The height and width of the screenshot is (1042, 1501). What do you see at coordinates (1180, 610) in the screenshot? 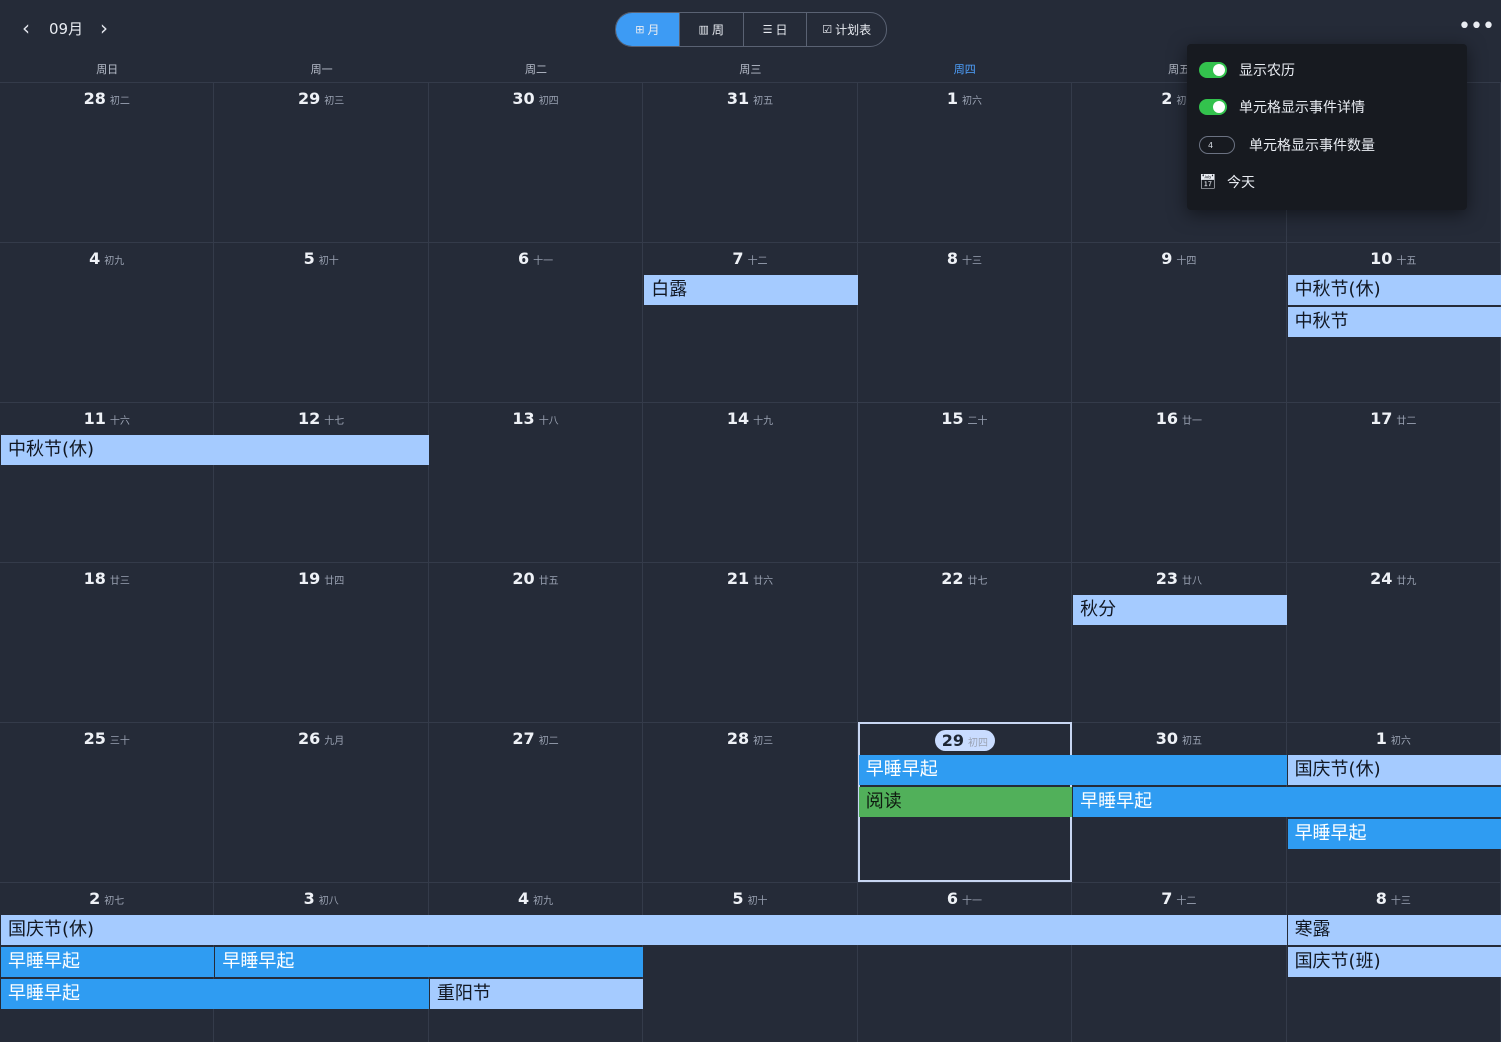
I see `event-bar: 秋分` at bounding box center [1180, 610].